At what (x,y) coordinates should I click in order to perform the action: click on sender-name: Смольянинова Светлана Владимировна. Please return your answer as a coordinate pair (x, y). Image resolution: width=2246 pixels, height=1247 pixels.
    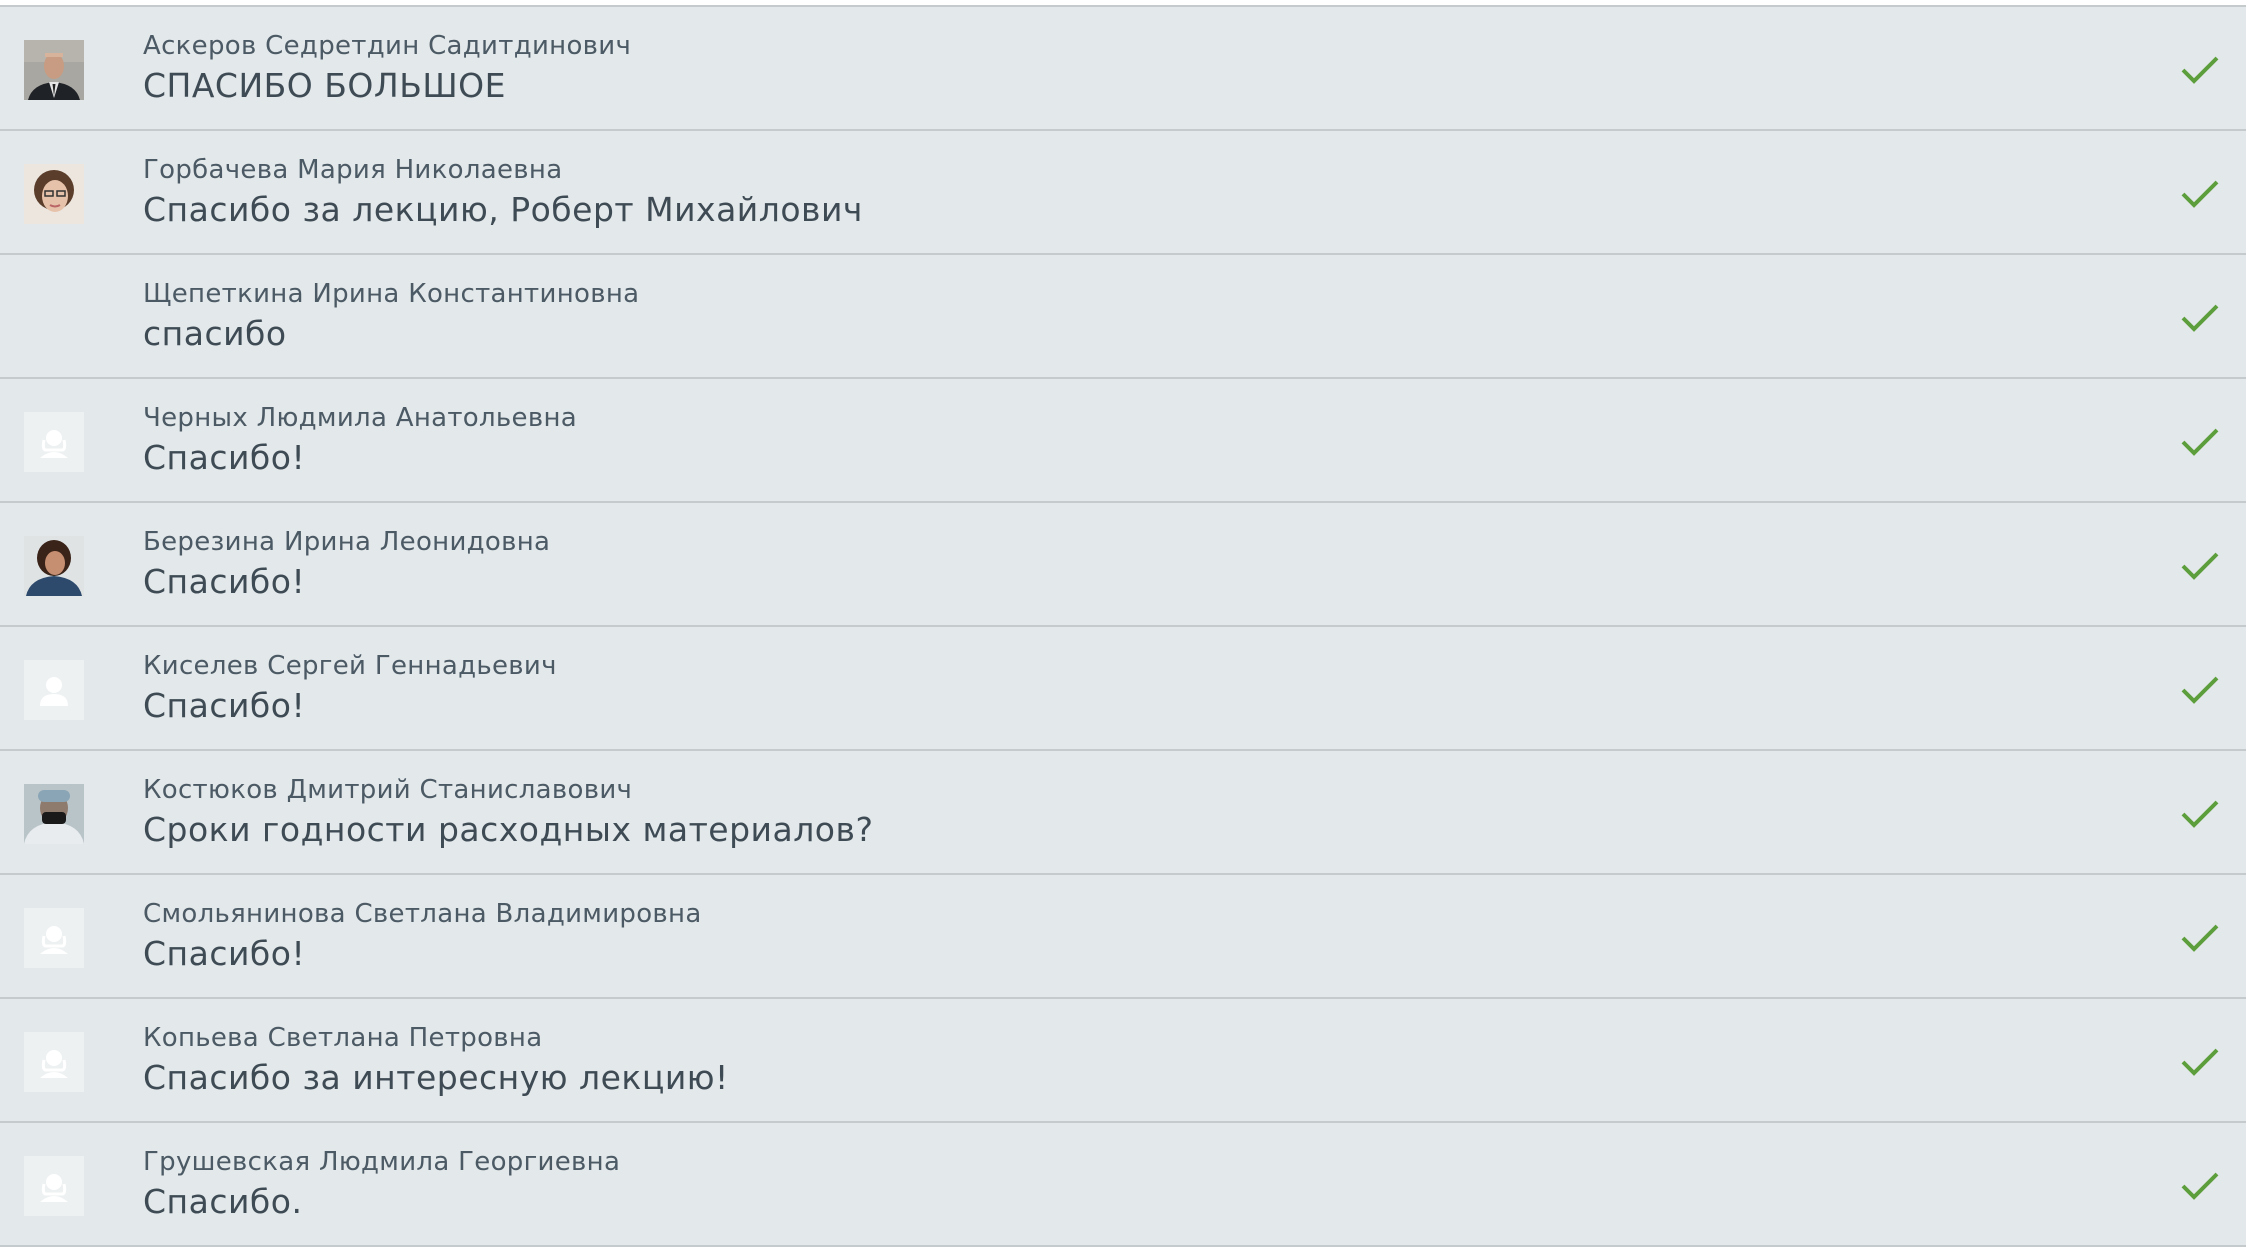
    Looking at the image, I should click on (422, 914).